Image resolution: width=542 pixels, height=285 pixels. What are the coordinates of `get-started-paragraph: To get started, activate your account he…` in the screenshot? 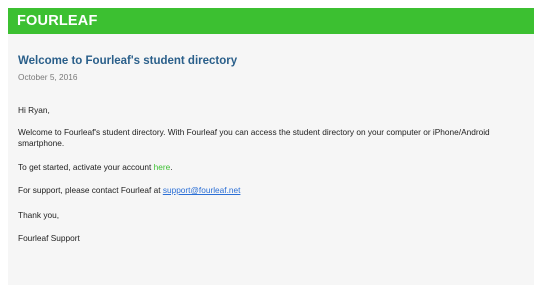 It's located at (271, 168).